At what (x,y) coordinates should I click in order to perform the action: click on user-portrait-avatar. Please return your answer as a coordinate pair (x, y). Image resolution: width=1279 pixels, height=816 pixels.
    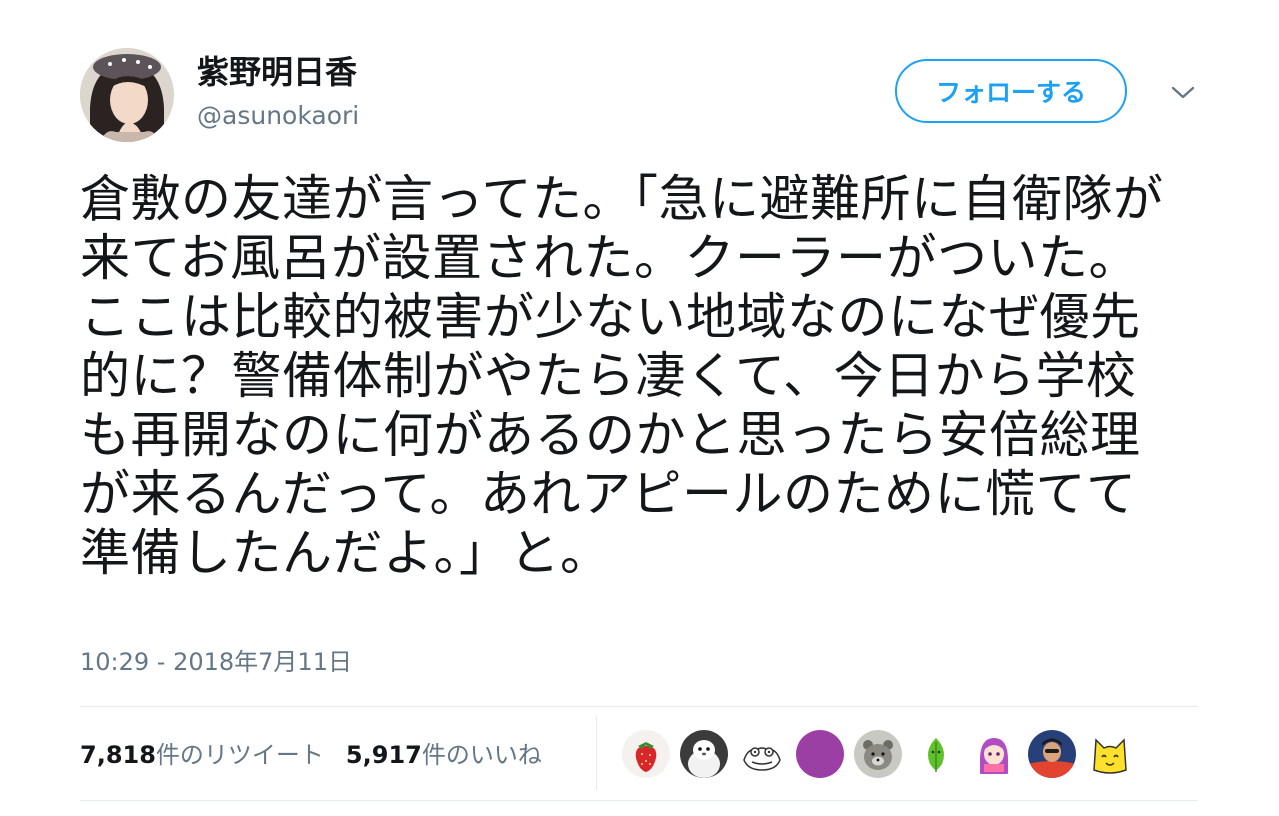
    Looking at the image, I should click on (127, 95).